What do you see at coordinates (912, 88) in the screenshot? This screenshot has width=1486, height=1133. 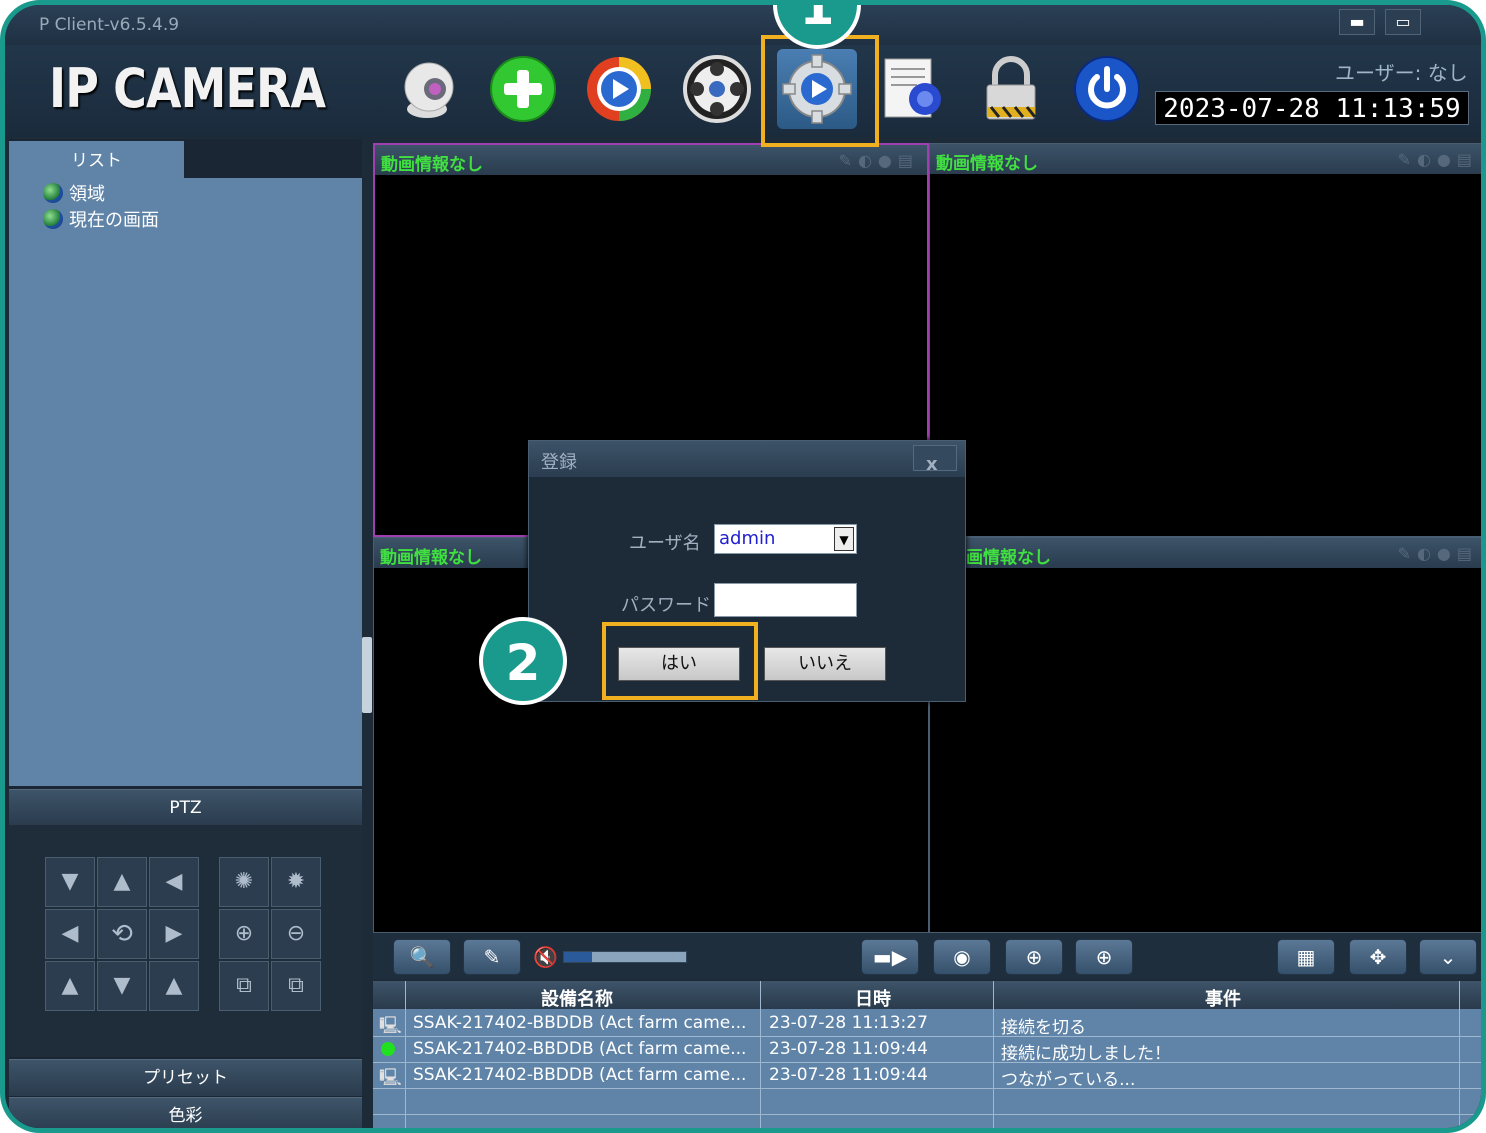 I see `log-icon` at bounding box center [912, 88].